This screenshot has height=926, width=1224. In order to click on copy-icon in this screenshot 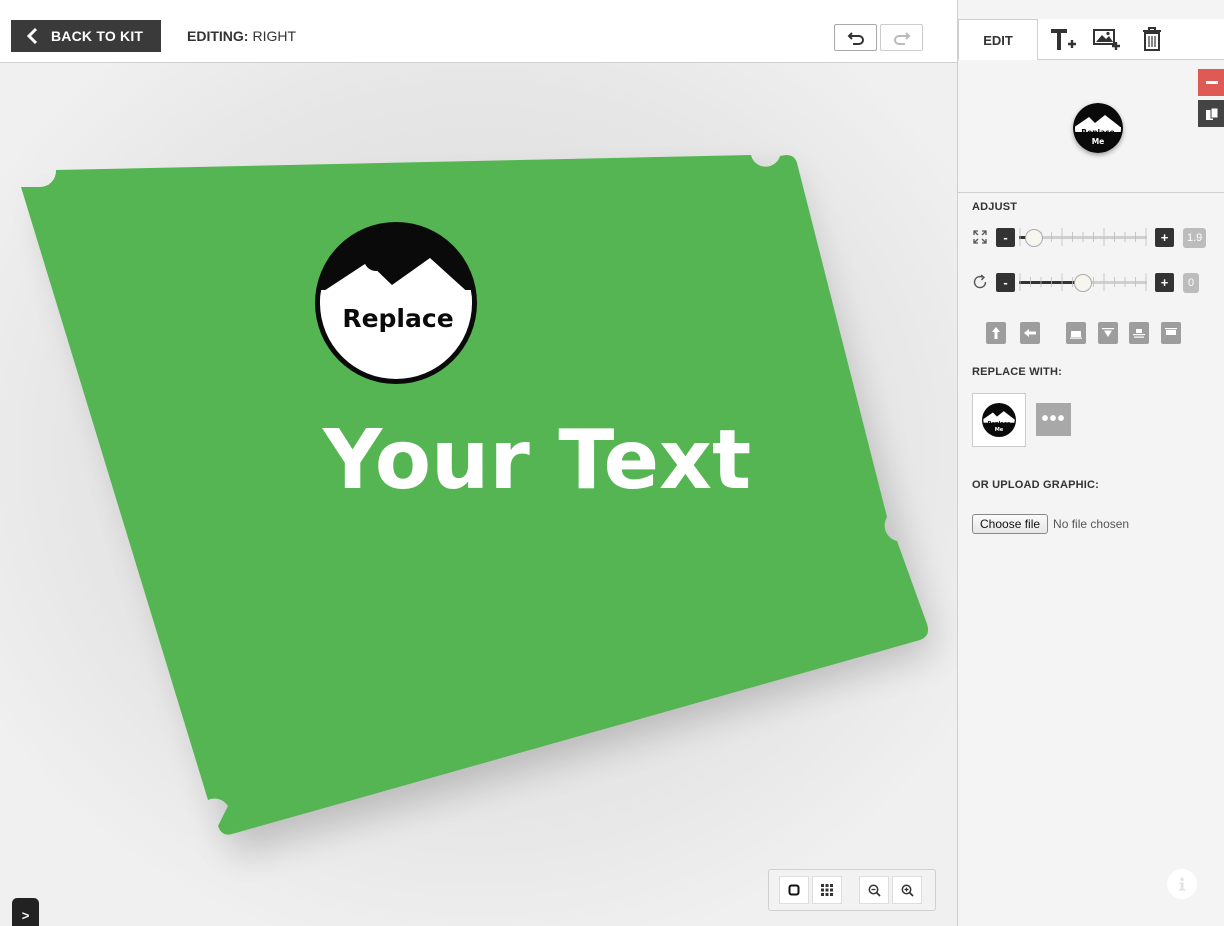, I will do `click(1211, 113)`.